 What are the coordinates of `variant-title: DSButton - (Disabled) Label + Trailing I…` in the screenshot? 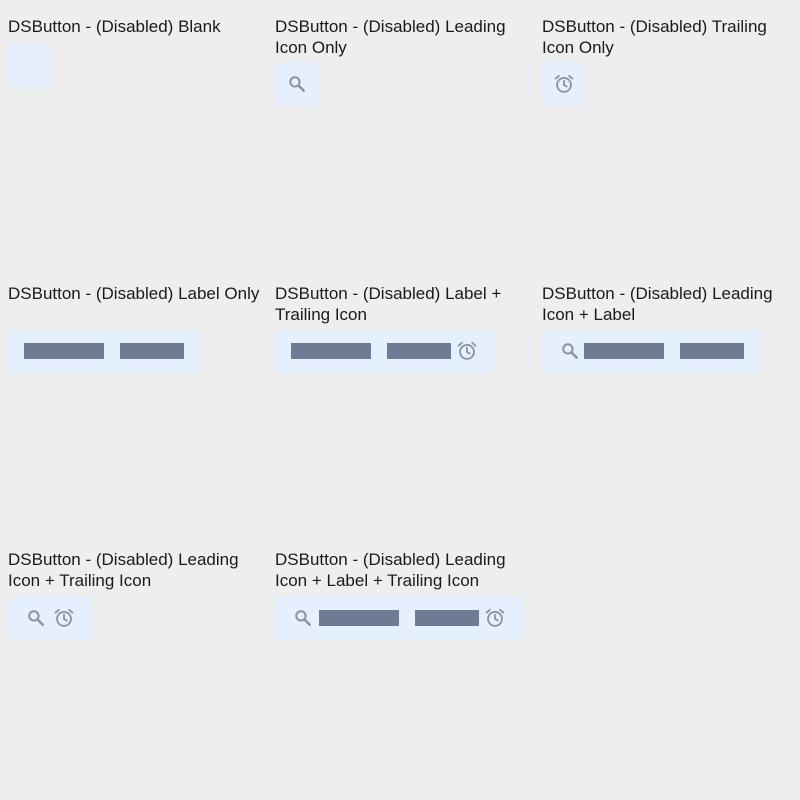 It's located at (388, 304).